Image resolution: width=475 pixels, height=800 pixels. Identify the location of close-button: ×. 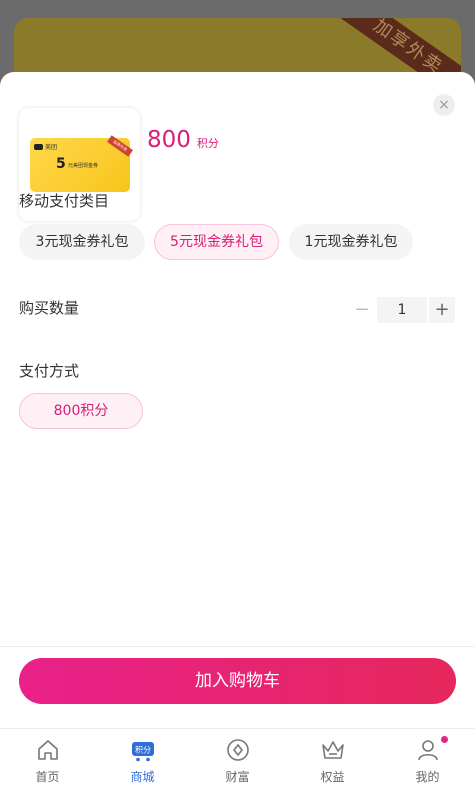
(444, 105).